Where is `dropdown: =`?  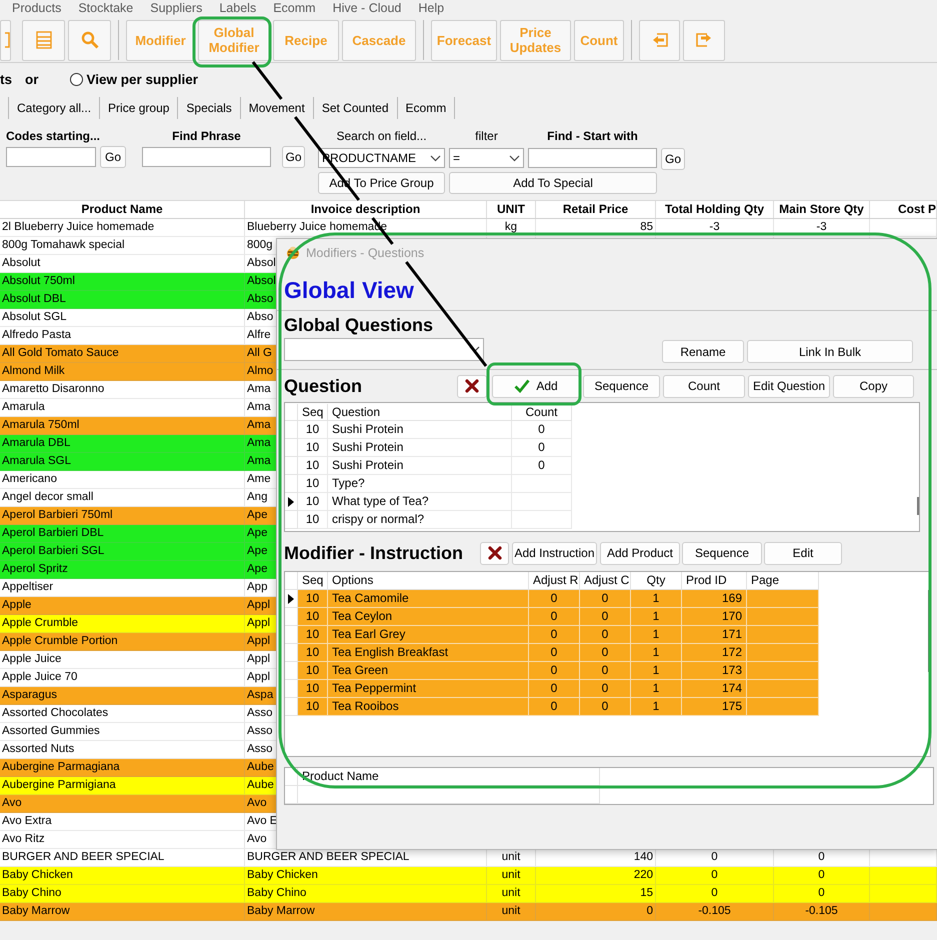 dropdown: = is located at coordinates (486, 158).